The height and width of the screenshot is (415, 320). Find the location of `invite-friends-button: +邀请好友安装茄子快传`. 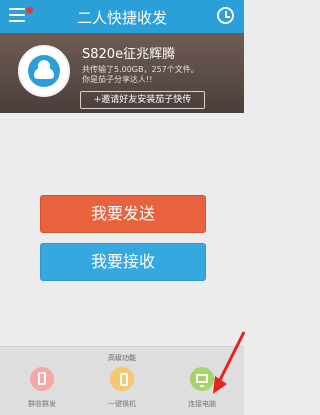

invite-friends-button: +邀请好友安装茄子快传 is located at coordinates (142, 100).